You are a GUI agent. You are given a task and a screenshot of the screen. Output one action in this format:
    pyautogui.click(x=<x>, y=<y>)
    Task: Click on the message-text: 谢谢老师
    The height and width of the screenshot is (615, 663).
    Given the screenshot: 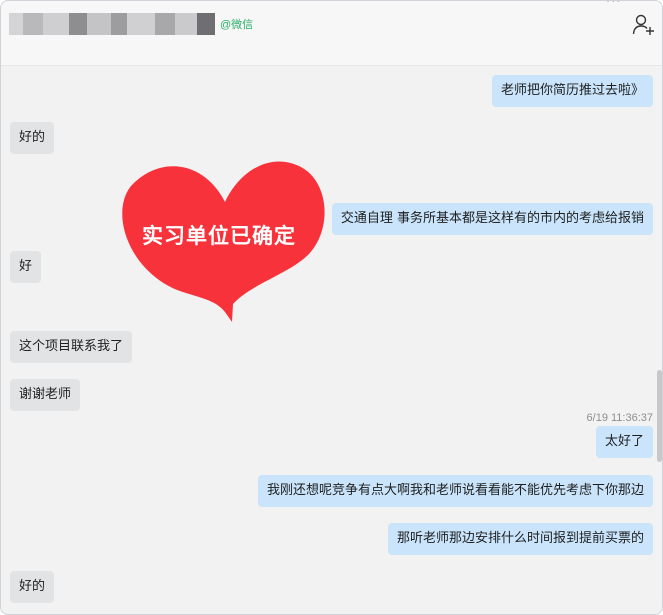 What is the action you would take?
    pyautogui.click(x=45, y=394)
    